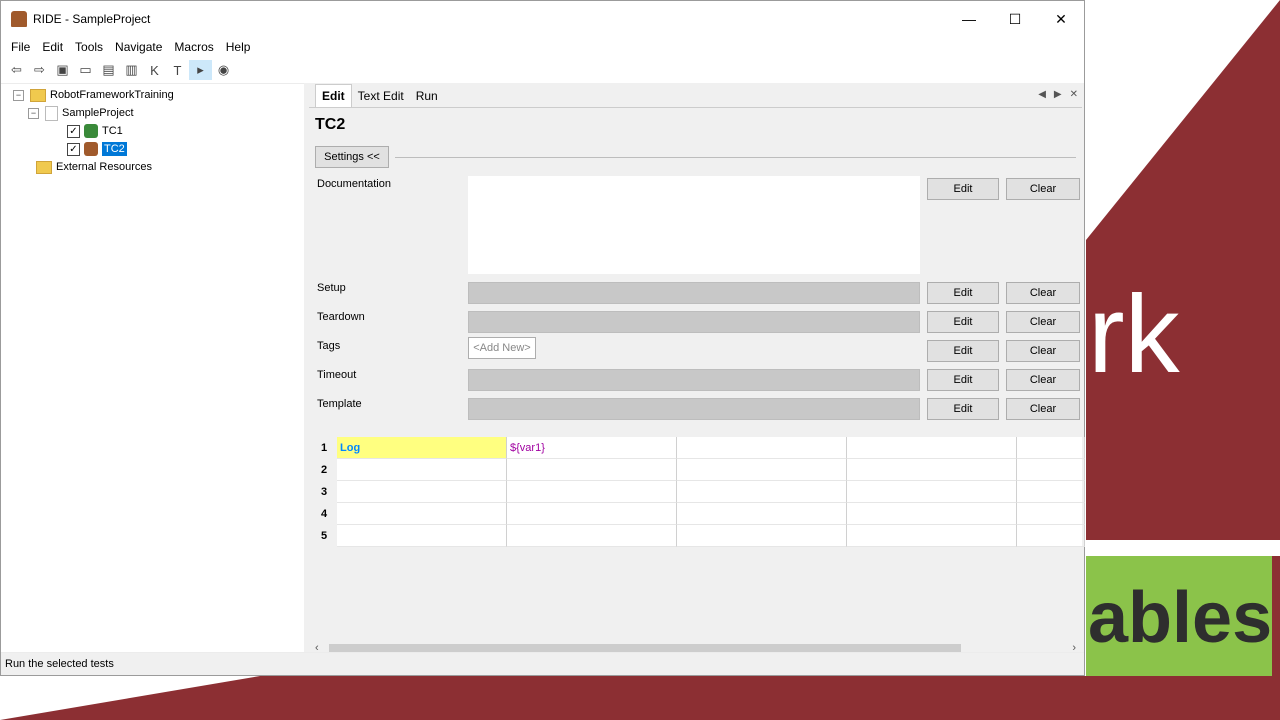 This screenshot has width=1280, height=720. Describe the element at coordinates (1058, 94) in the screenshot. I see `tab-next-icon: ▶` at that location.